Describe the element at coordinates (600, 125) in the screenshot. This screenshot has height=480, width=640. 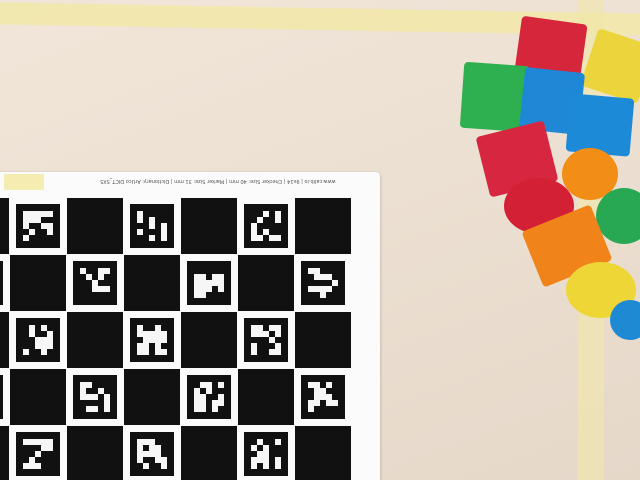
I see `blue-cube-right` at that location.